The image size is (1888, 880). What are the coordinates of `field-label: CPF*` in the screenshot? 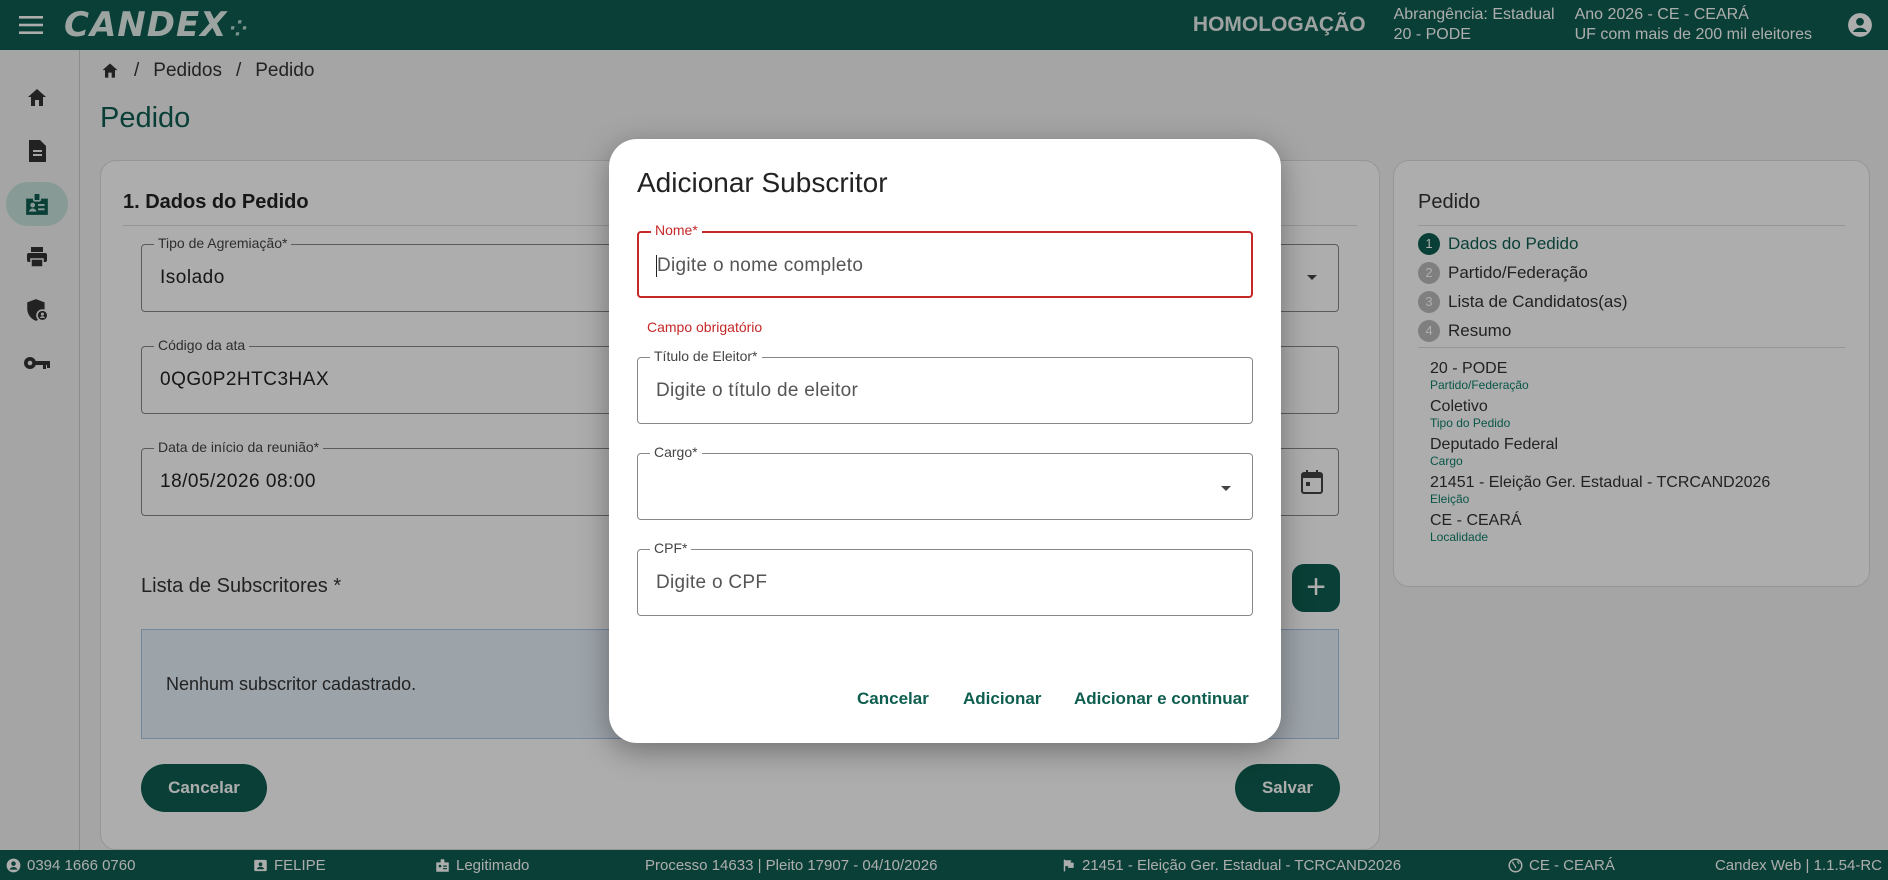 It's located at (671, 548).